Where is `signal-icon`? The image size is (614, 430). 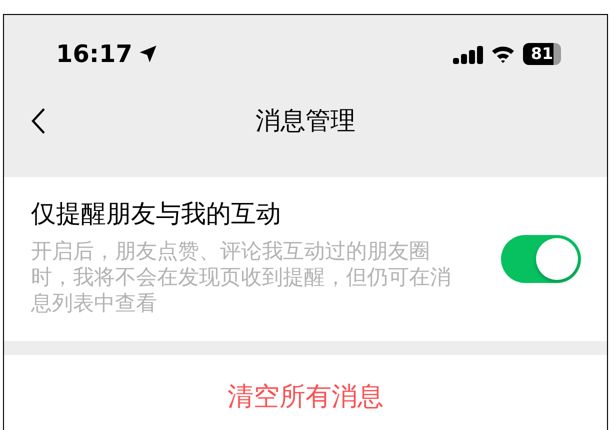
signal-icon is located at coordinates (468, 54).